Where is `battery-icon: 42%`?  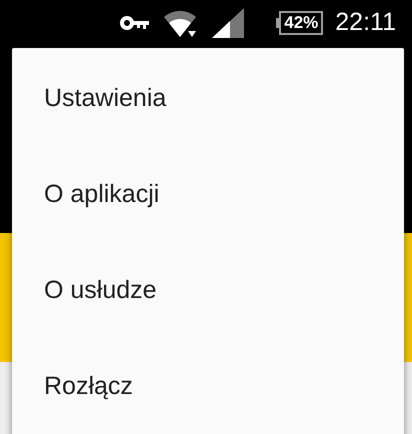 battery-icon: 42% is located at coordinates (300, 22).